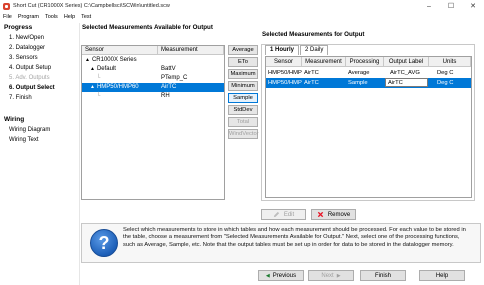 The width and height of the screenshot is (484, 285). I want to click on tree-sensor-label: CR1000X Series, so click(114, 60).